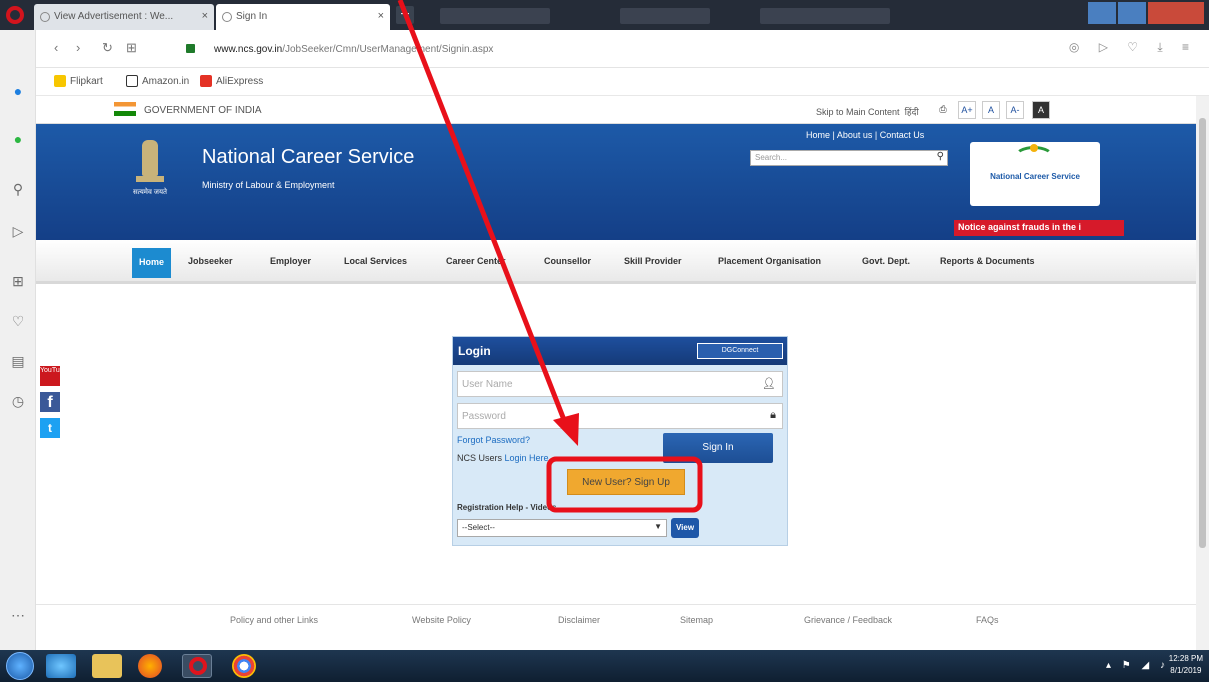  I want to click on flipkart-icon, so click(60, 81).